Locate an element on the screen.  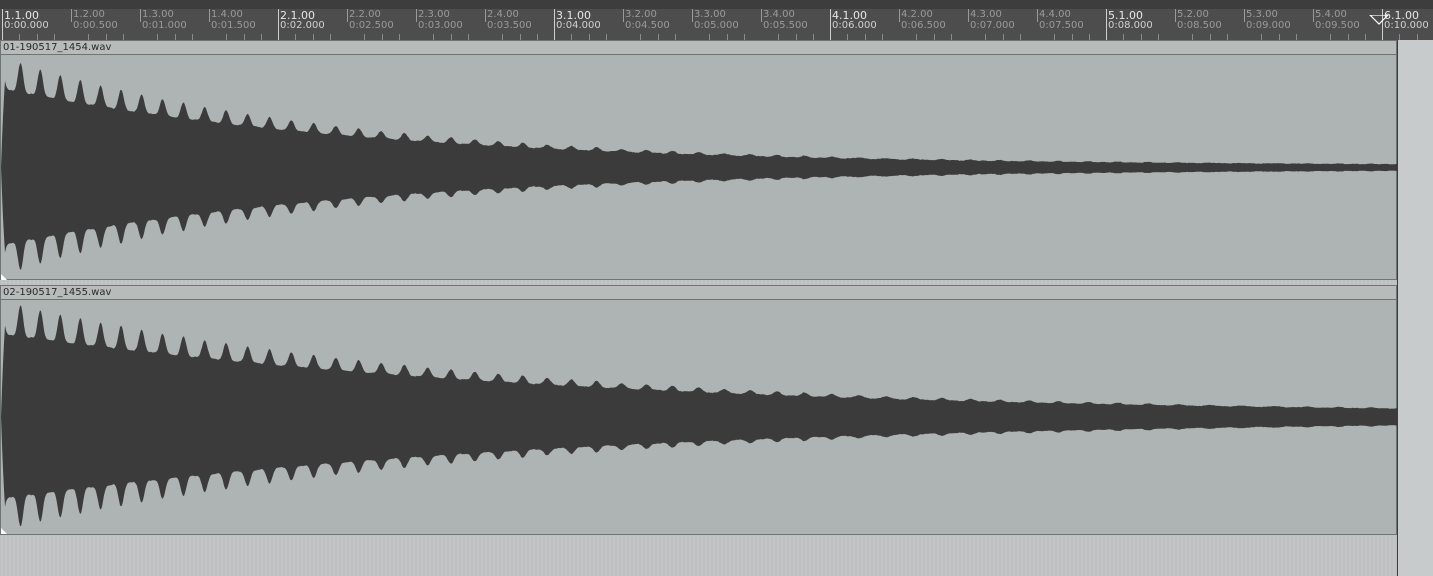
ruler-beat-time-label: 0:01.500 is located at coordinates (233, 25).